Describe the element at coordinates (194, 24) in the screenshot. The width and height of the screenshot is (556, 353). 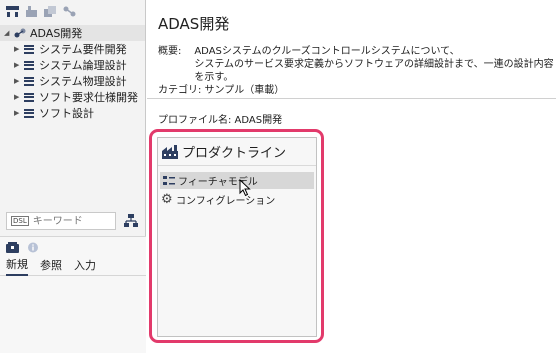
I see `page-title: ADAS開発` at that location.